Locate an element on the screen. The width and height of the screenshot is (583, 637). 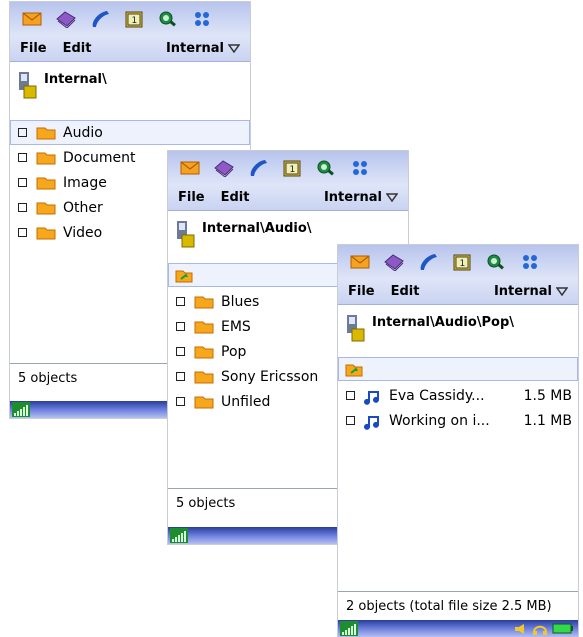
list-item-label: Blues is located at coordinates (240, 301).